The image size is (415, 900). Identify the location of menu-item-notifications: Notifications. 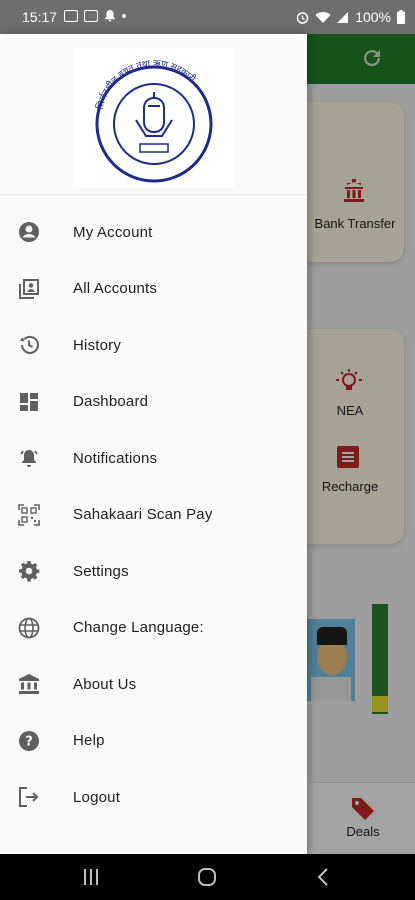
(153, 458).